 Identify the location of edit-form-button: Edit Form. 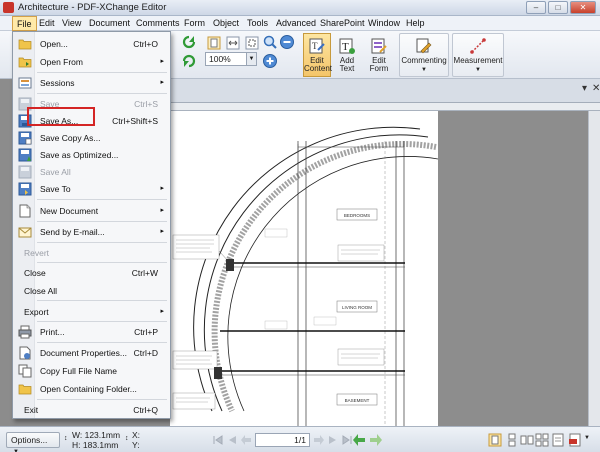
(379, 55).